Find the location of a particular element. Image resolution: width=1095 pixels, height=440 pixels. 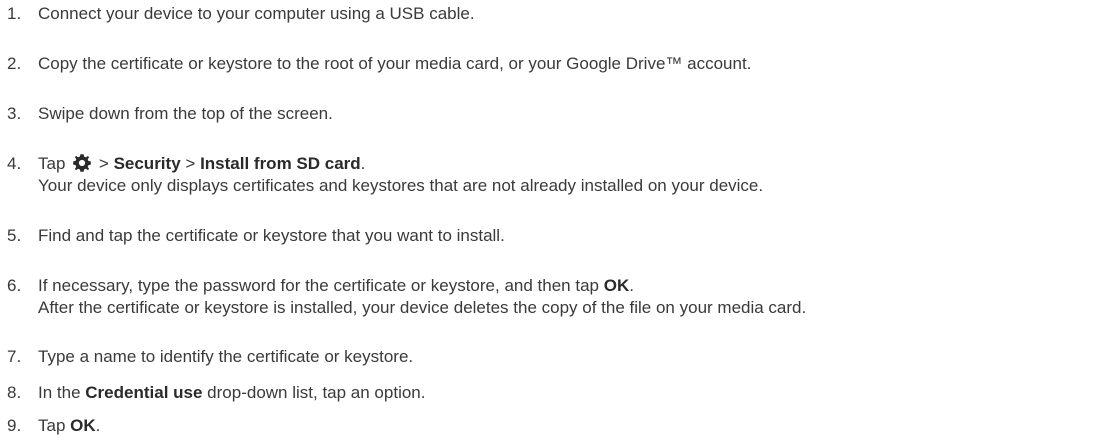

step-number: 1. is located at coordinates (14, 13).